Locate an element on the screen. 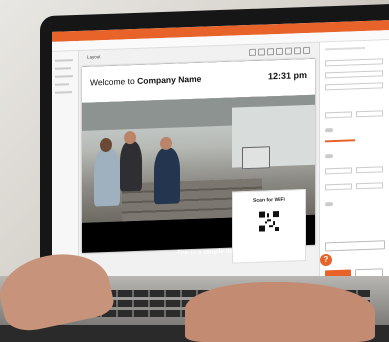  qr-title: Scan for WiFi is located at coordinates (269, 200).